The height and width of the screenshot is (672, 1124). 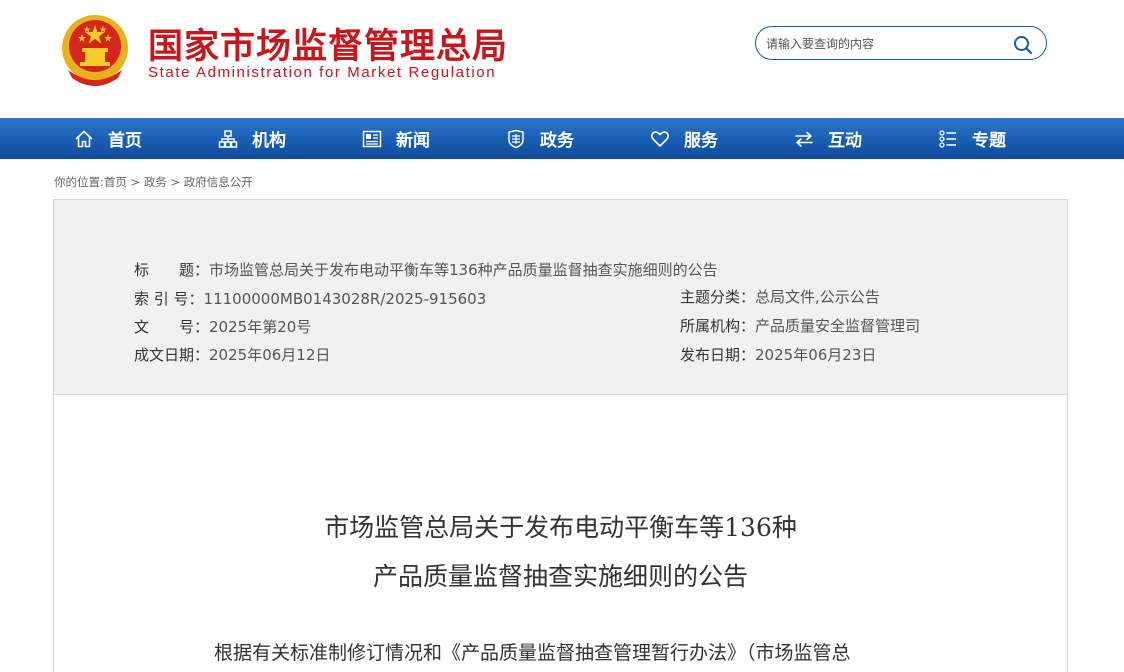 I want to click on meta-published-value: 2025年06月23日, so click(x=816, y=355).